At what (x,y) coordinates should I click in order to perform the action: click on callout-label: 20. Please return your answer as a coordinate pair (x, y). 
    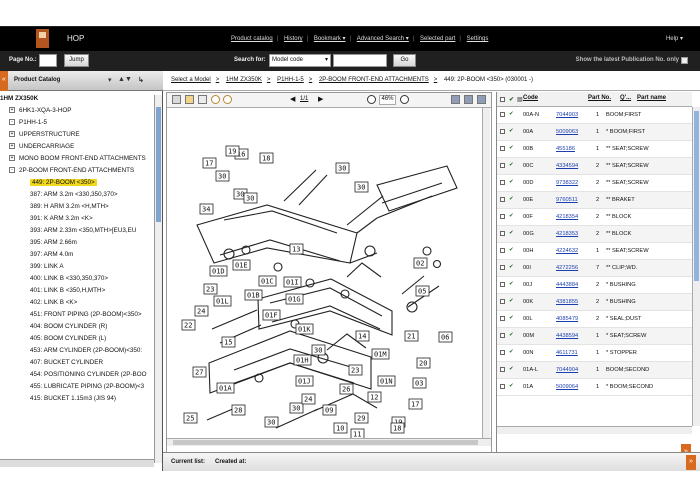
    Looking at the image, I should click on (423, 363).